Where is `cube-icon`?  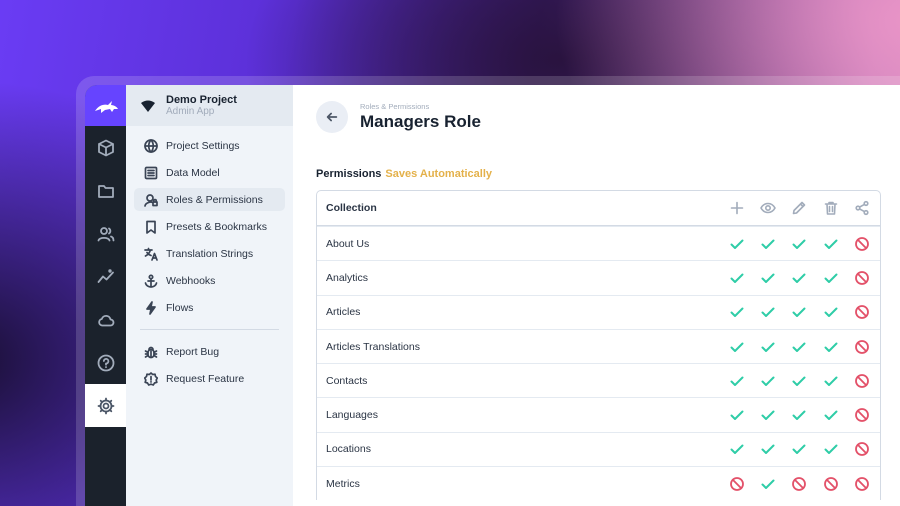
cube-icon is located at coordinates (105, 147).